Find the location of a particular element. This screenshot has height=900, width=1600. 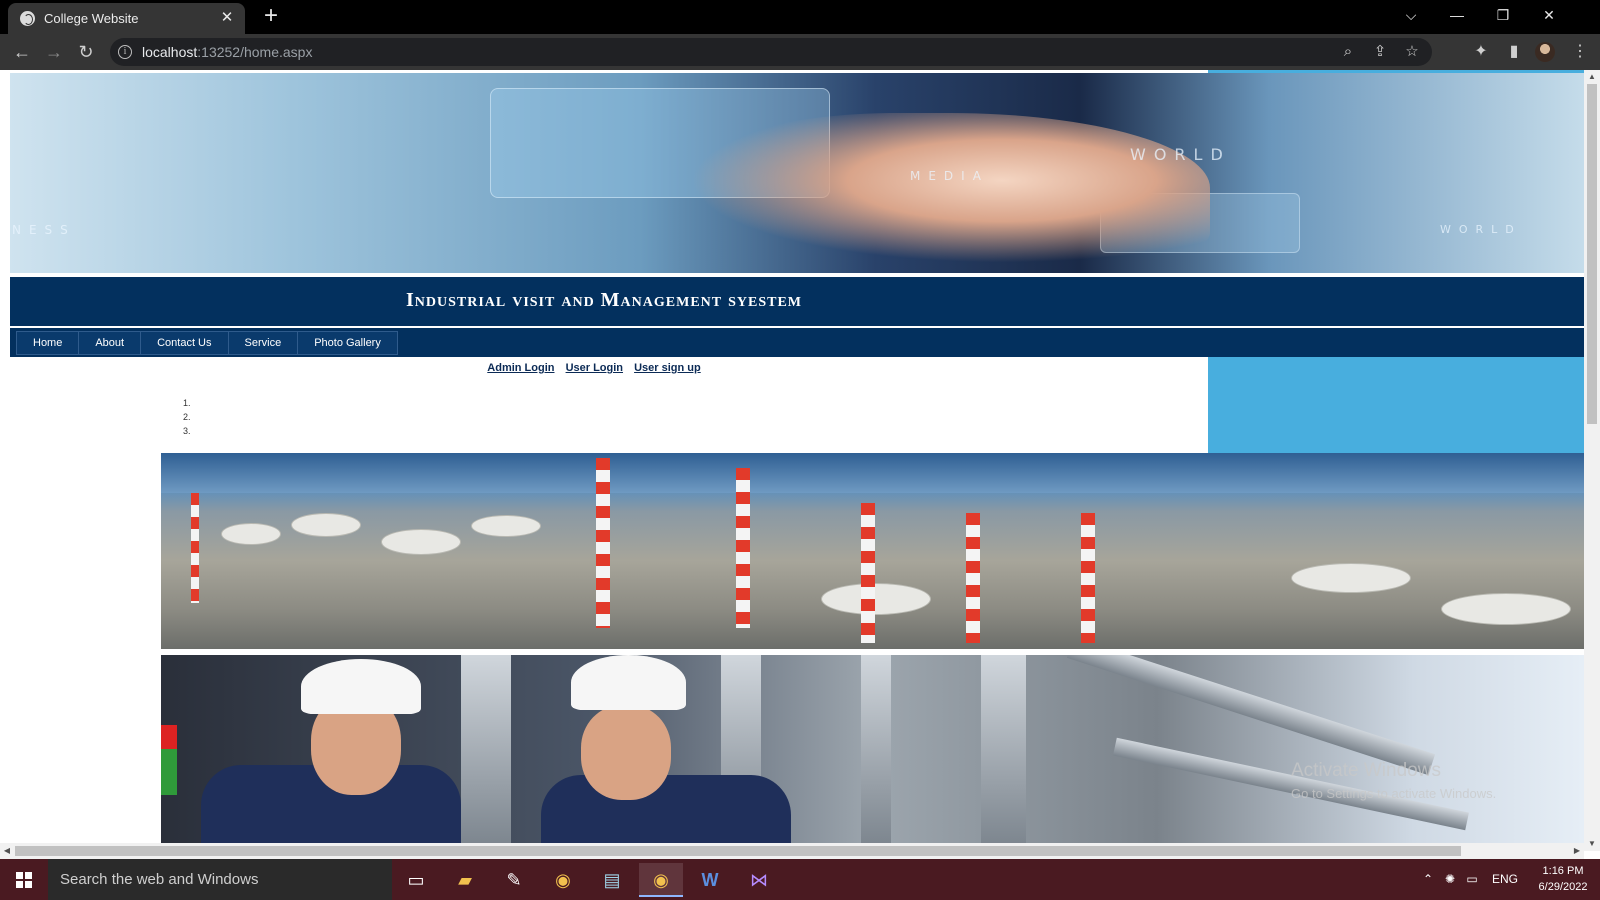

zoom-icon: ⌕ is located at coordinates (1348, 52).